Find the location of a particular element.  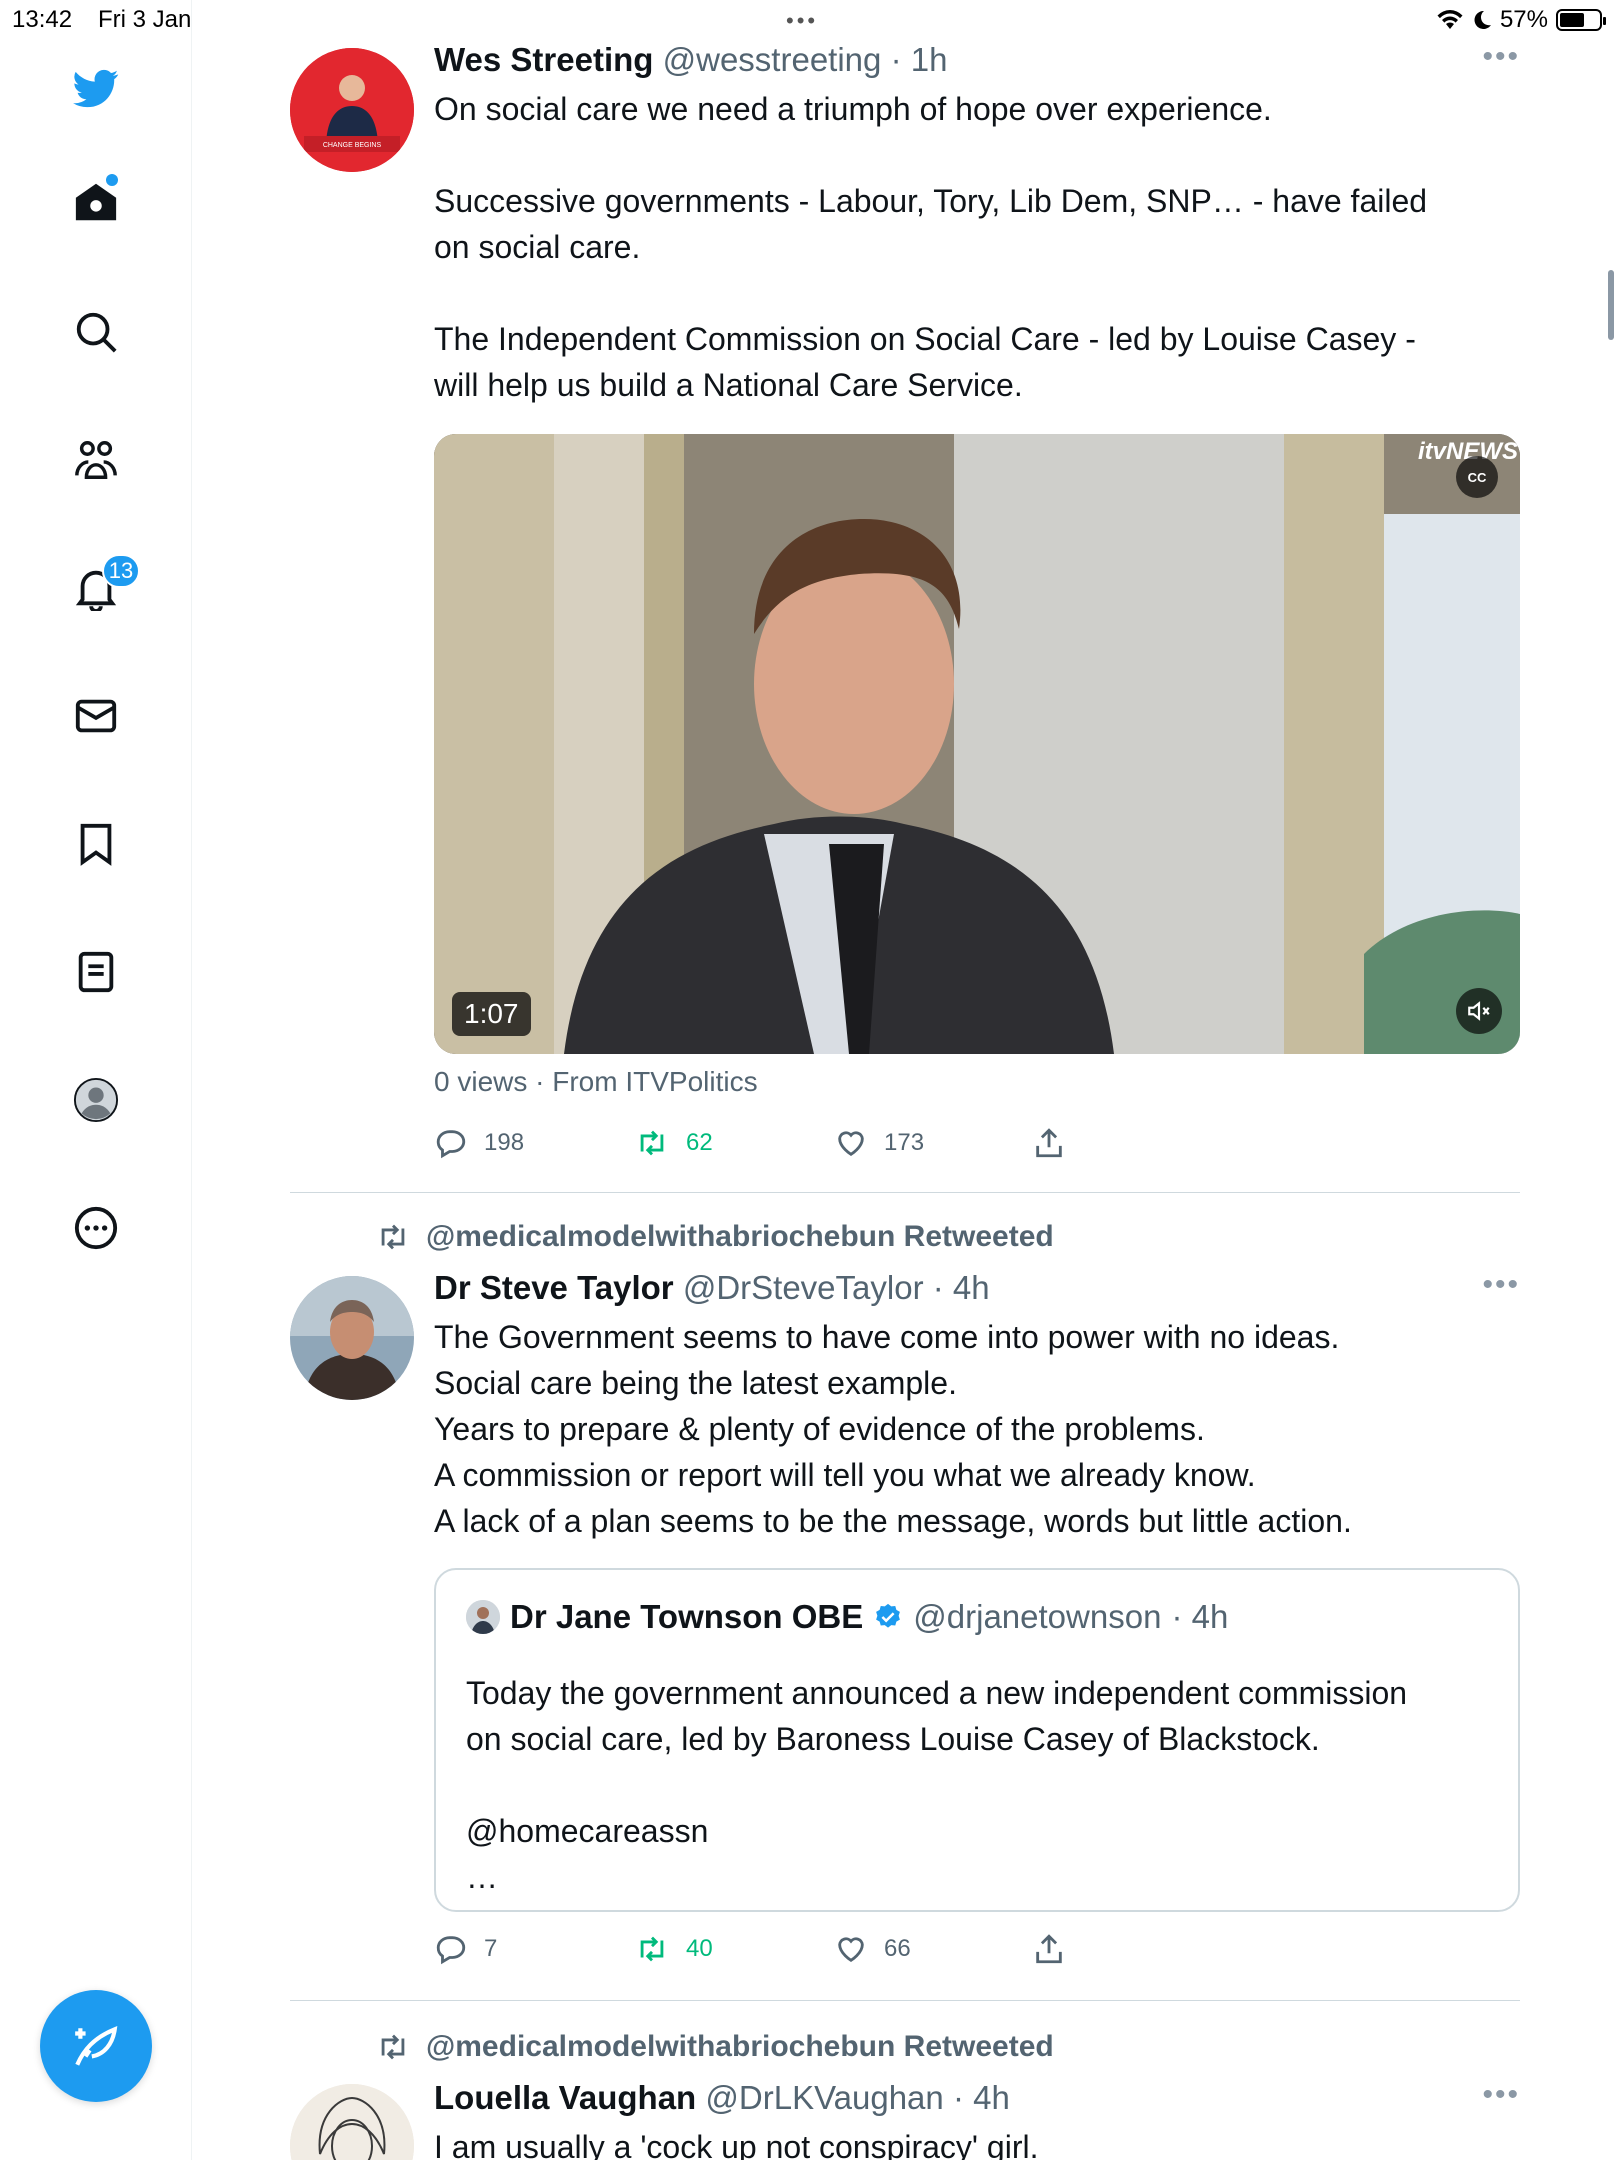

notifications-badge: 13 is located at coordinates (121, 571).